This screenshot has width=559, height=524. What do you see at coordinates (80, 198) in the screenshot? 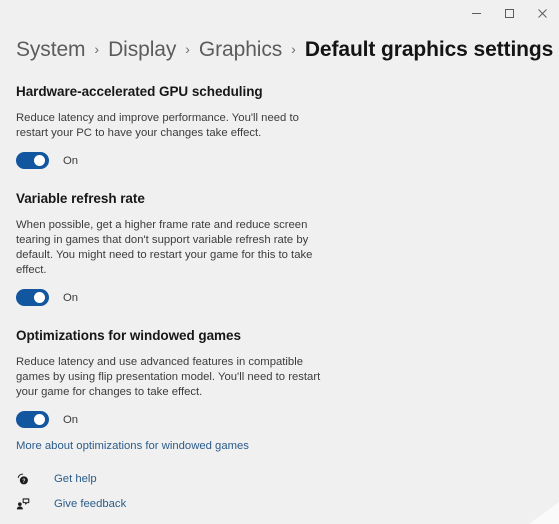
I see `section-title: Variable refresh rate` at bounding box center [80, 198].